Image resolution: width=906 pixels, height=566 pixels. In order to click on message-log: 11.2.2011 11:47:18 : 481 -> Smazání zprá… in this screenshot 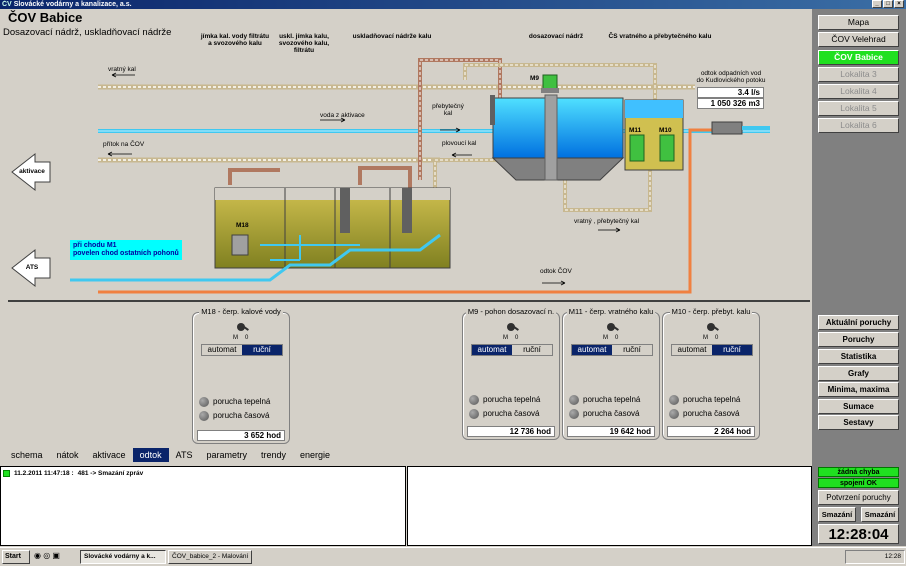, I will do `click(203, 506)`.